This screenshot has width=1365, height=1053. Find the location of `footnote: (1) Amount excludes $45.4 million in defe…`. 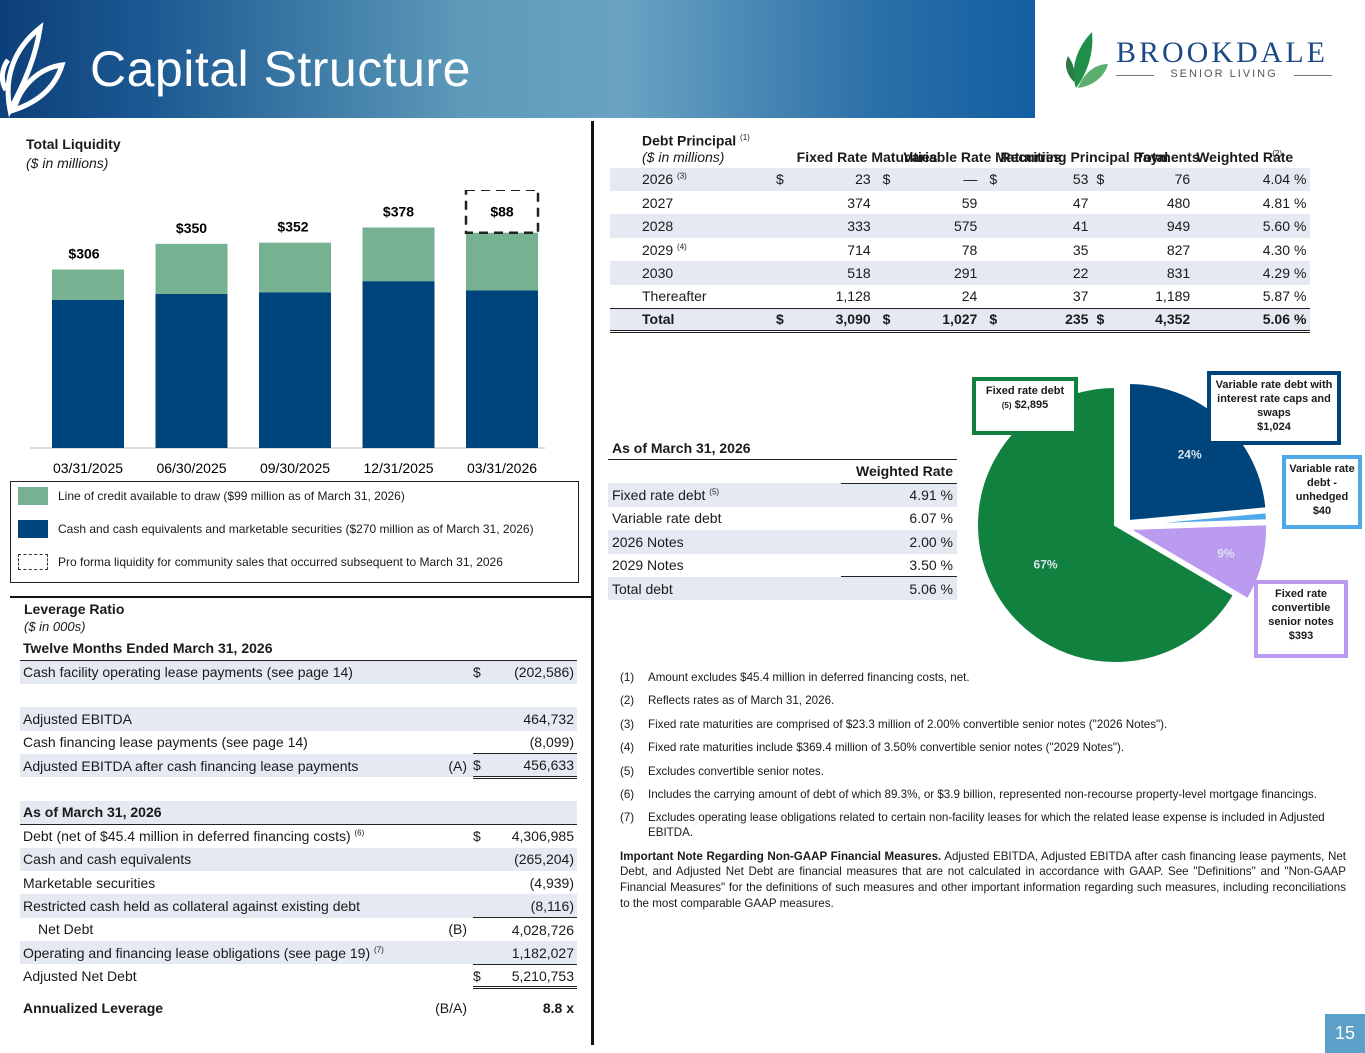

footnote: (1) Amount excludes $45.4 million in defe… is located at coordinates (795, 677).